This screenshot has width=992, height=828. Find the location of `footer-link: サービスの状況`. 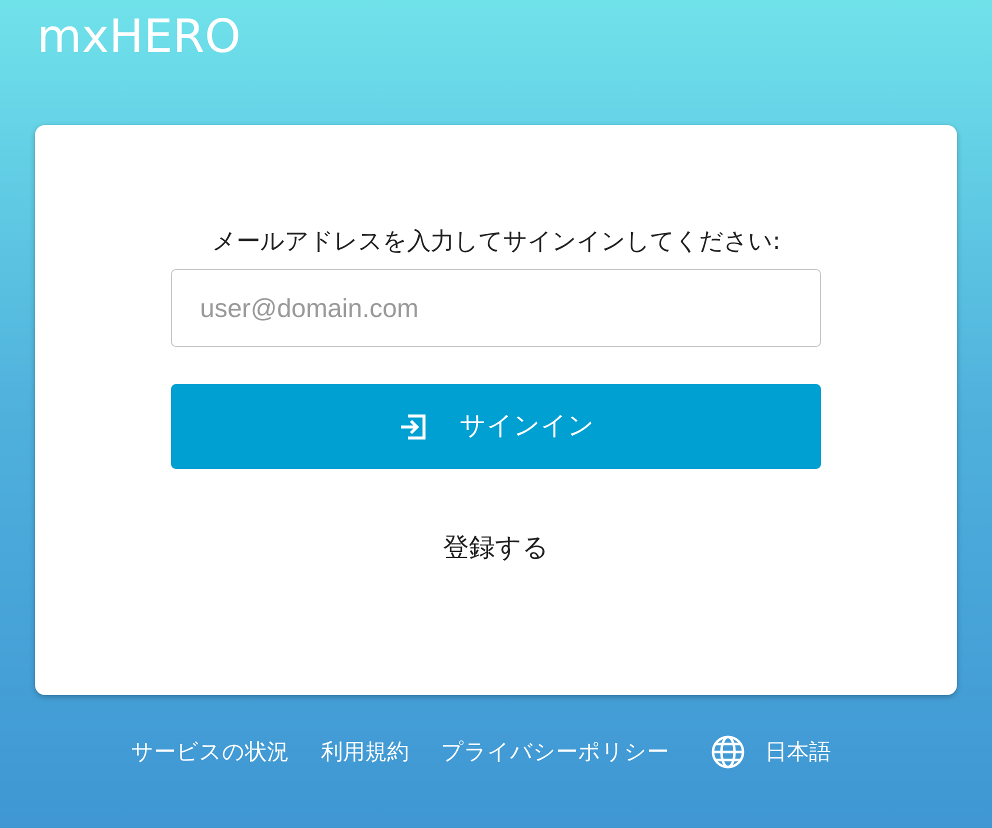

footer-link: サービスの状況 is located at coordinates (210, 752).